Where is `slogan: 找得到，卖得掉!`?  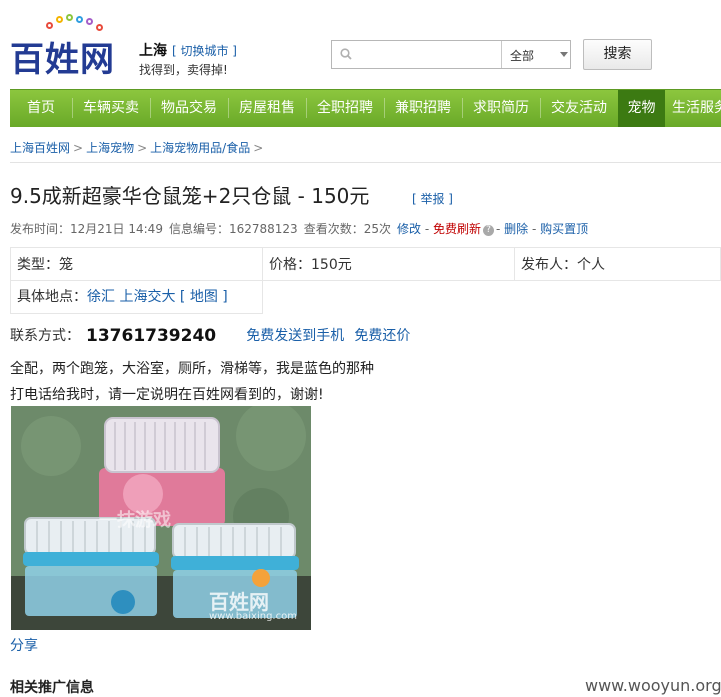 slogan: 找得到，卖得掉! is located at coordinates (183, 70).